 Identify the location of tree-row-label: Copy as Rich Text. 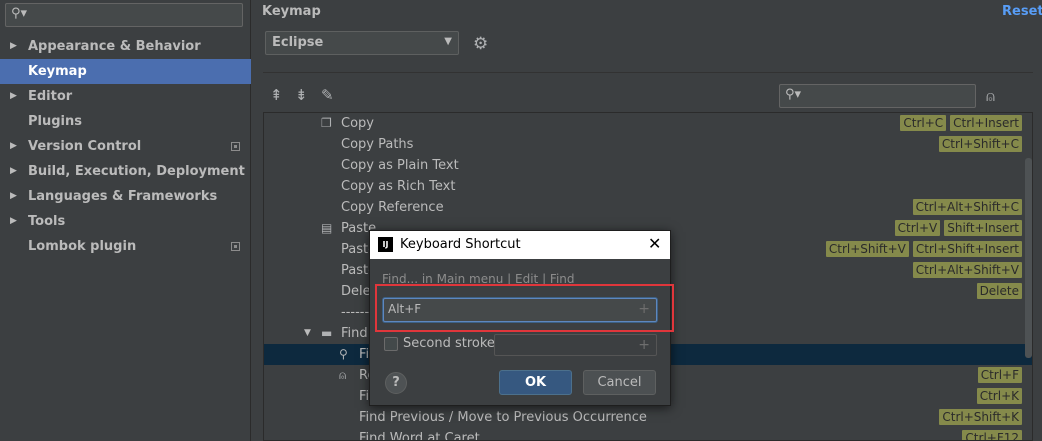
(398, 186).